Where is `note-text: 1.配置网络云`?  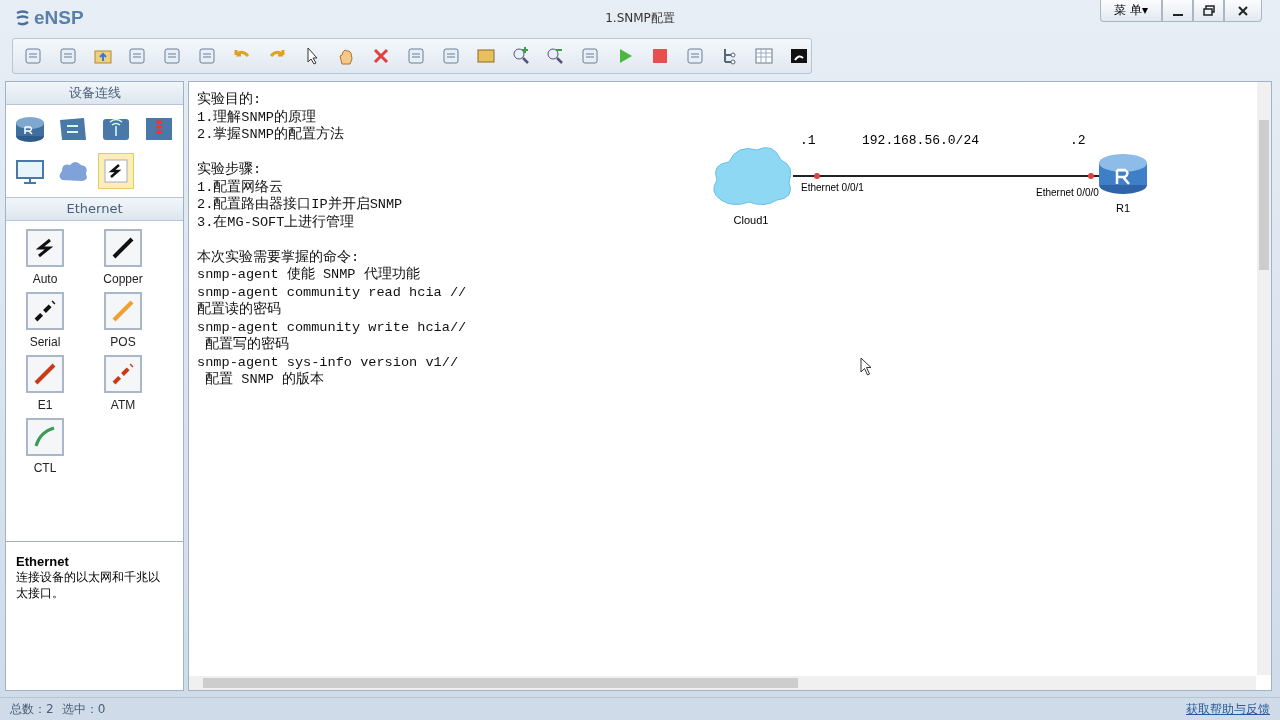
note-text: 1.配置网络云 is located at coordinates (240, 187).